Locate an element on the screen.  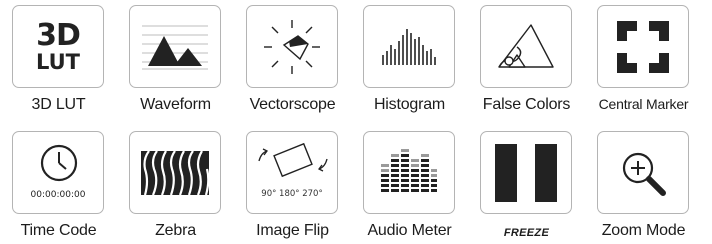
zoom-mode-label: Zoom Mode is located at coordinates (643, 230).